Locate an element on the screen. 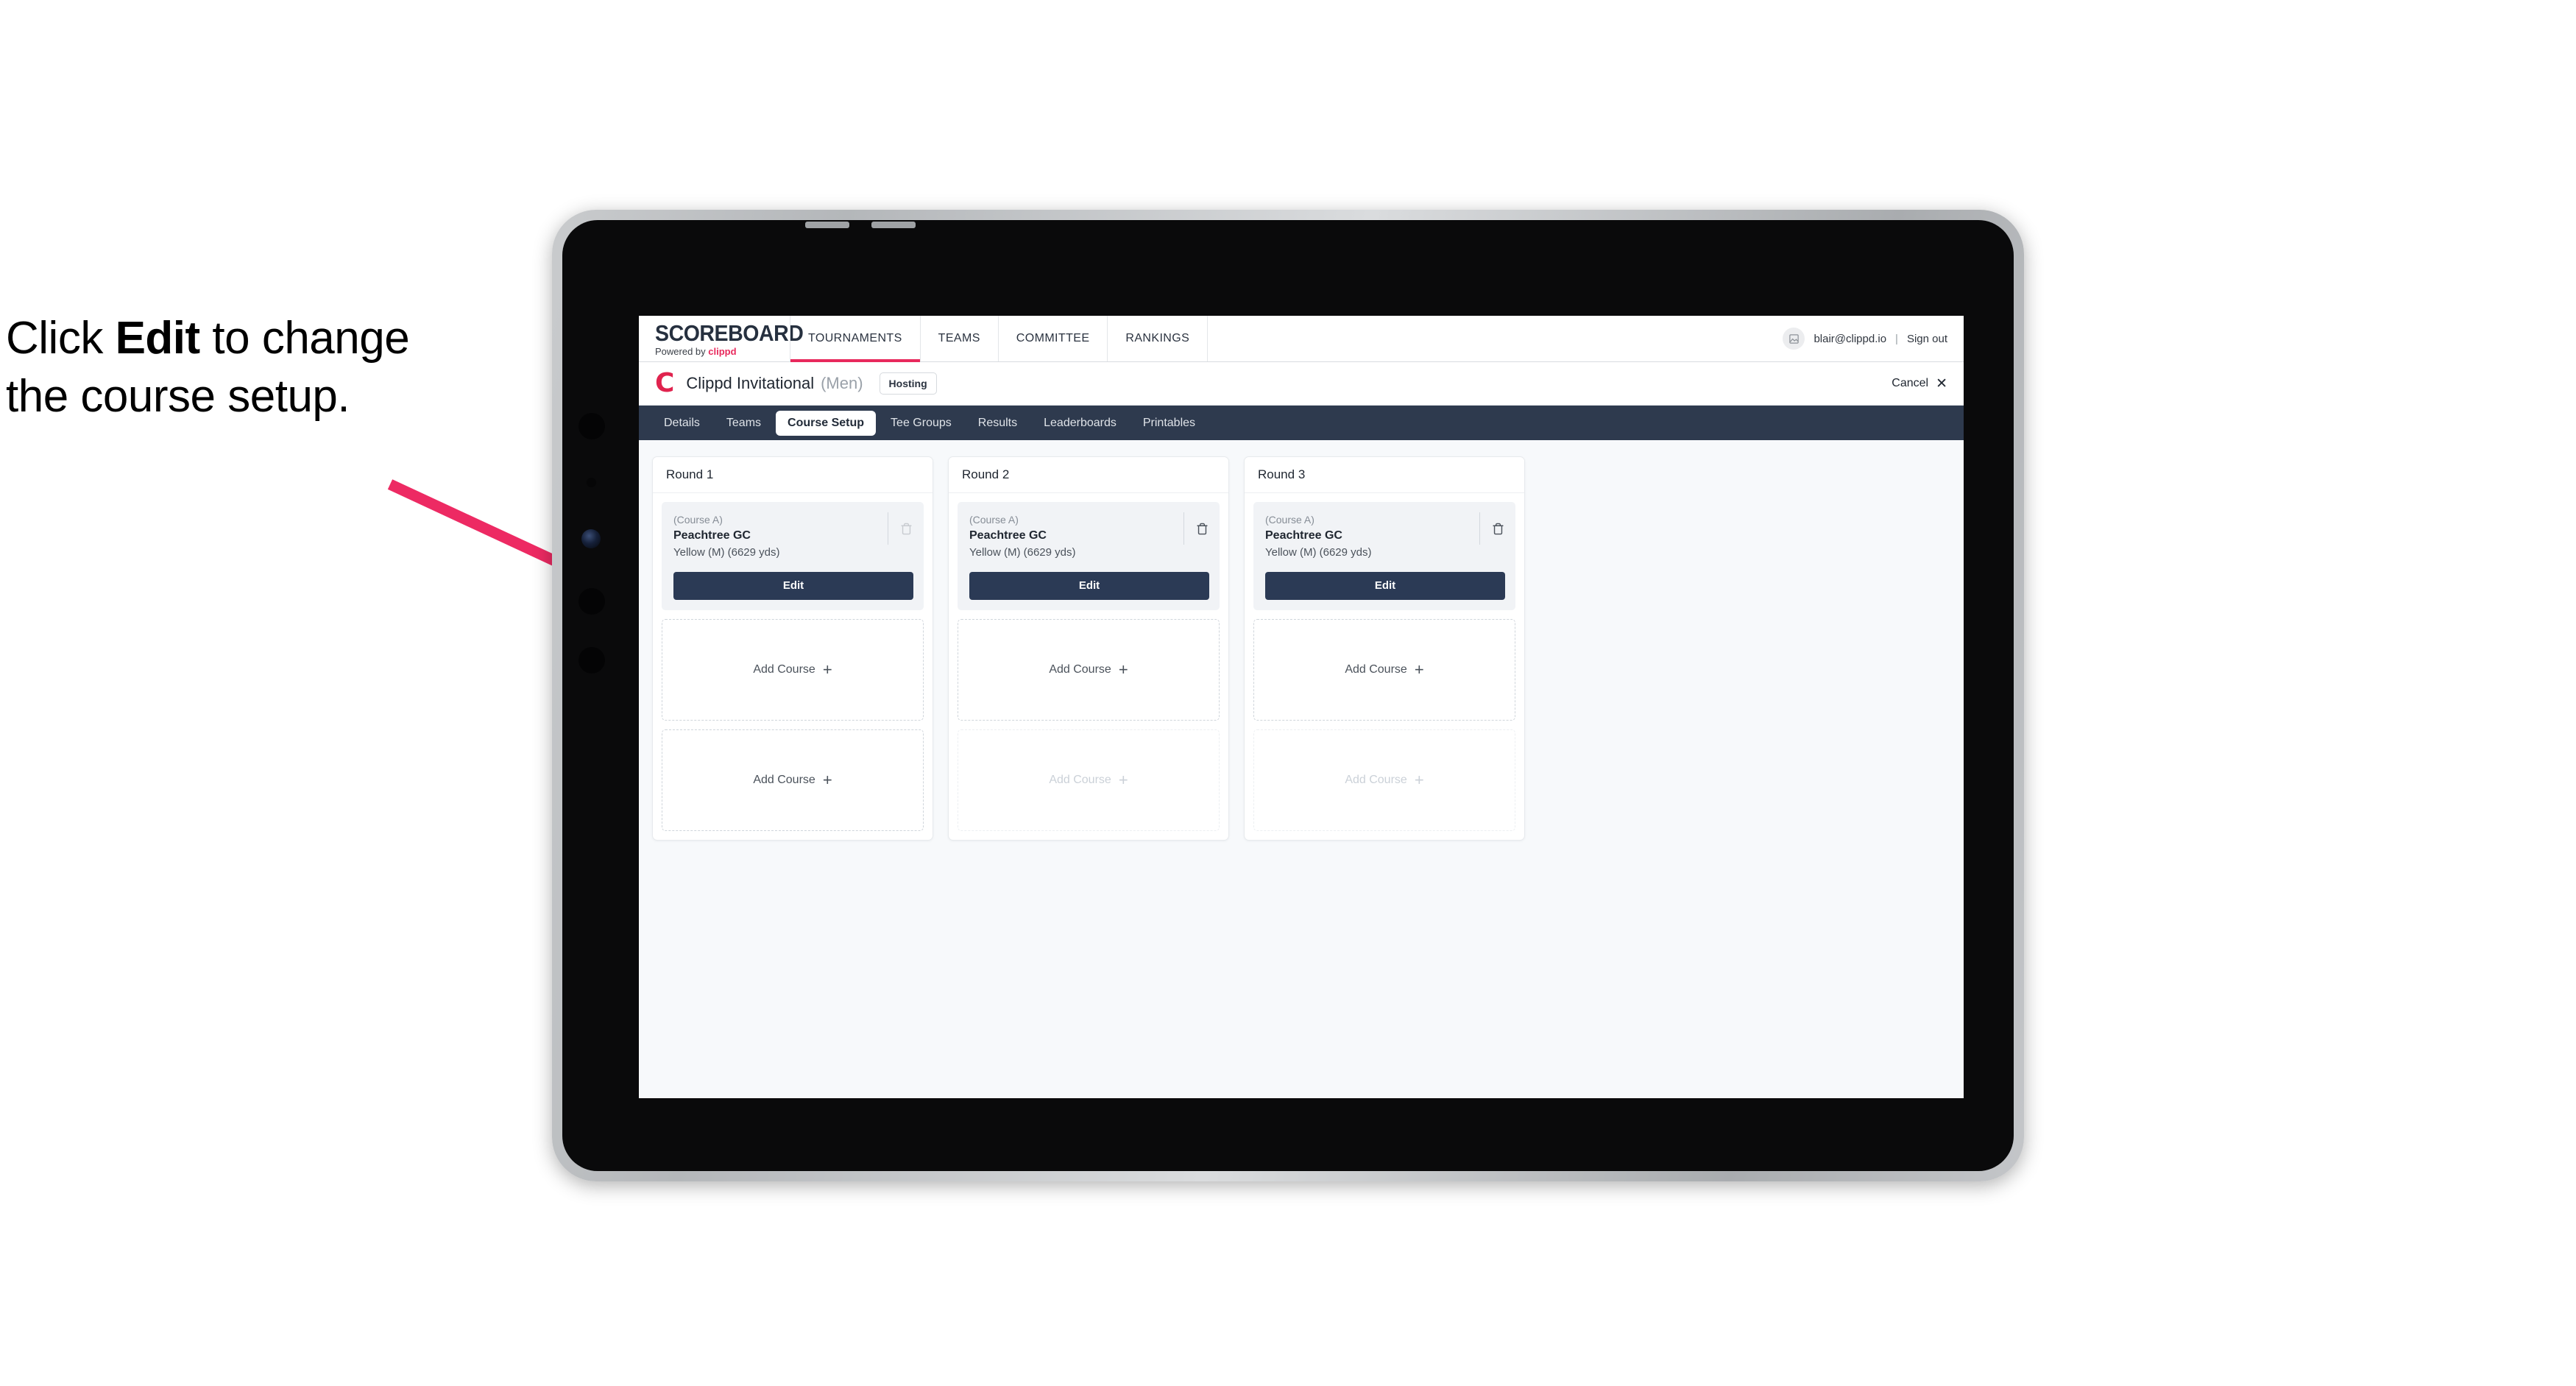  tab-teams: Teams is located at coordinates (744, 423).